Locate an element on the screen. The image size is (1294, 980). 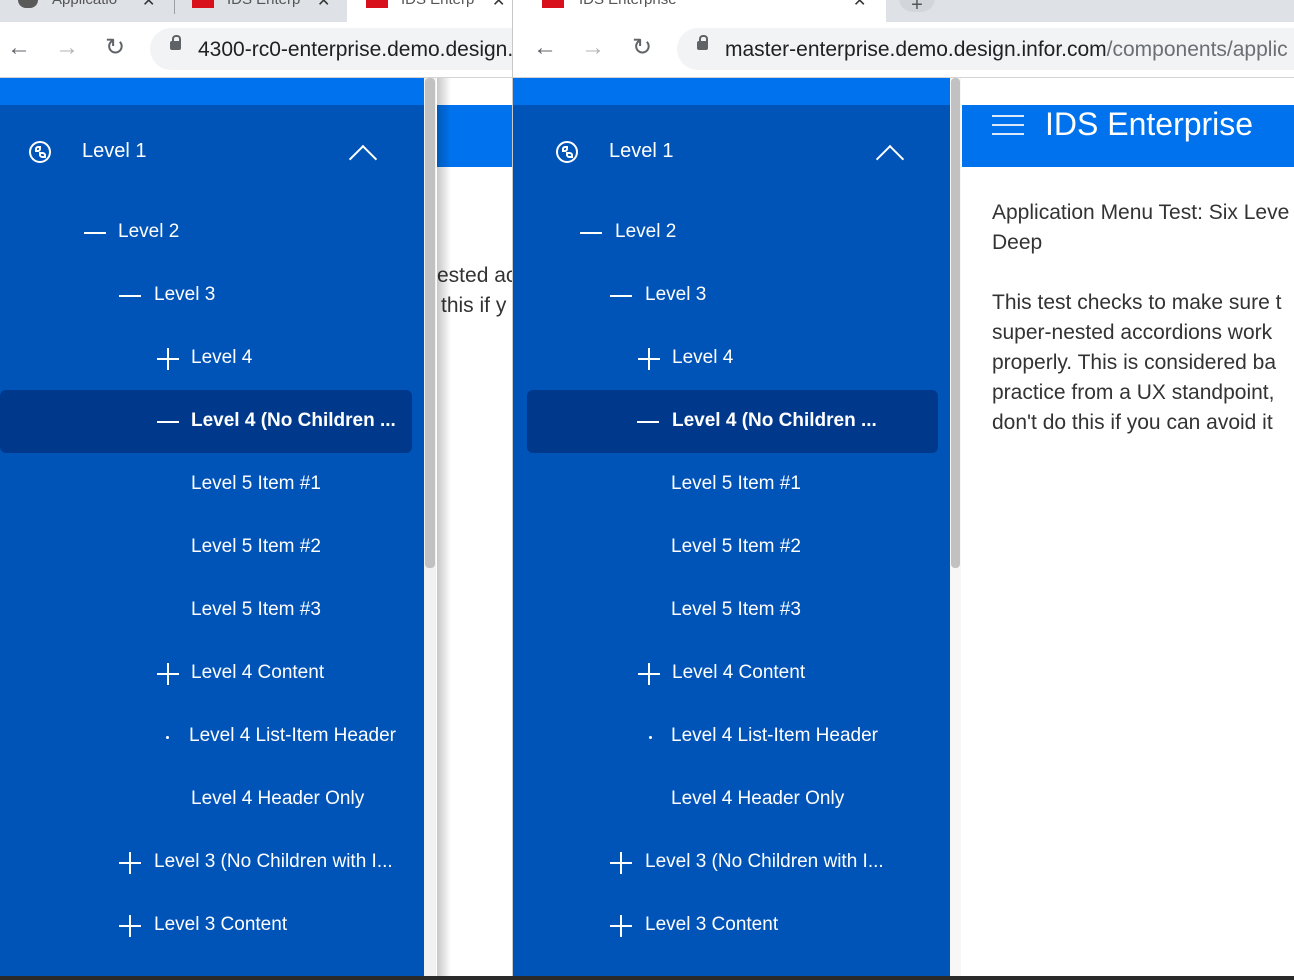
browser-toolbar: ← → ↻ 4300-rc0-enterprise.demo.design. is located at coordinates (256, 50).